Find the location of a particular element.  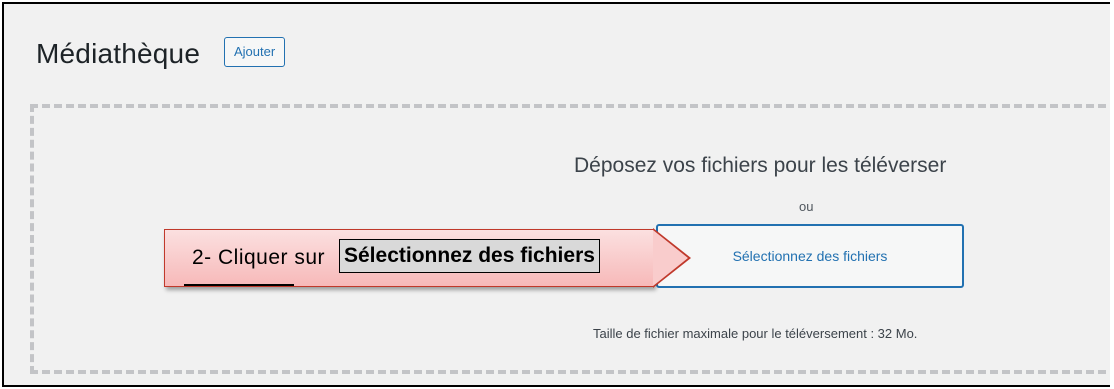

callout-instruction-text: 2- Cliquer sur is located at coordinates (259, 257).